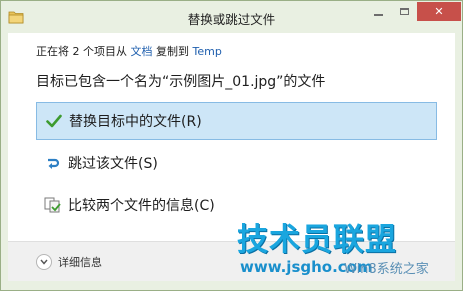 This screenshot has height=291, width=463. I want to click on skip-file-option: 跳过该文件(S), so click(236, 163).